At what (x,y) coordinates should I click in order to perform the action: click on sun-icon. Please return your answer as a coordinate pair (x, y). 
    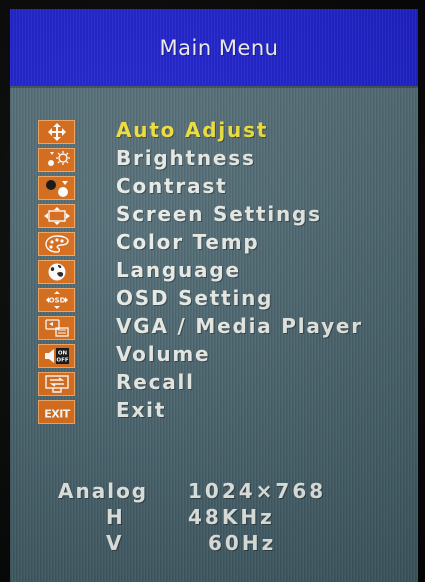
    Looking at the image, I should click on (56, 160).